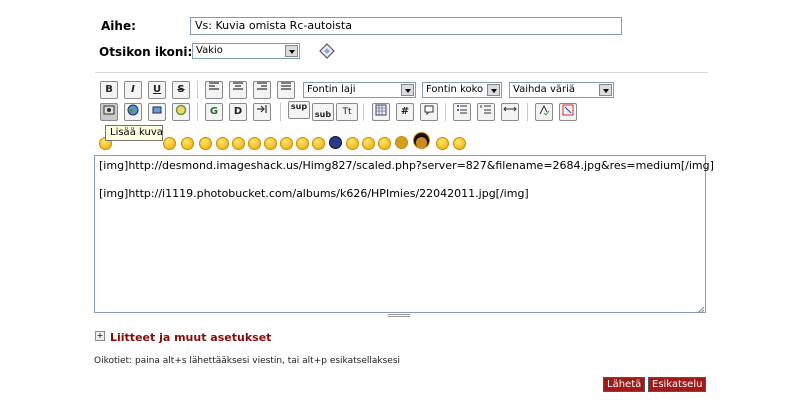  What do you see at coordinates (406, 26) in the screenshot?
I see `subject-input: Vs: Kuvia omista Rc-autoista` at bounding box center [406, 26].